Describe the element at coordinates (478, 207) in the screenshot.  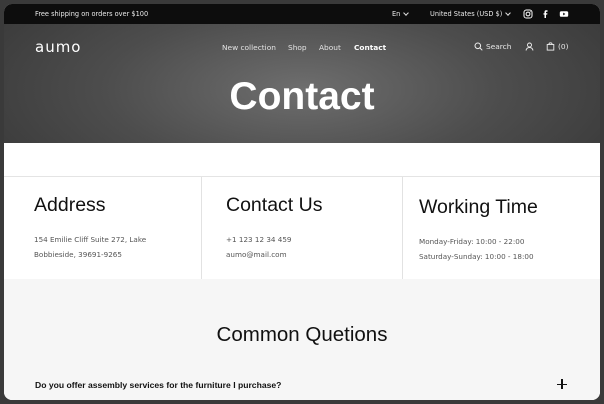
I see `hours-title: Working Time` at that location.